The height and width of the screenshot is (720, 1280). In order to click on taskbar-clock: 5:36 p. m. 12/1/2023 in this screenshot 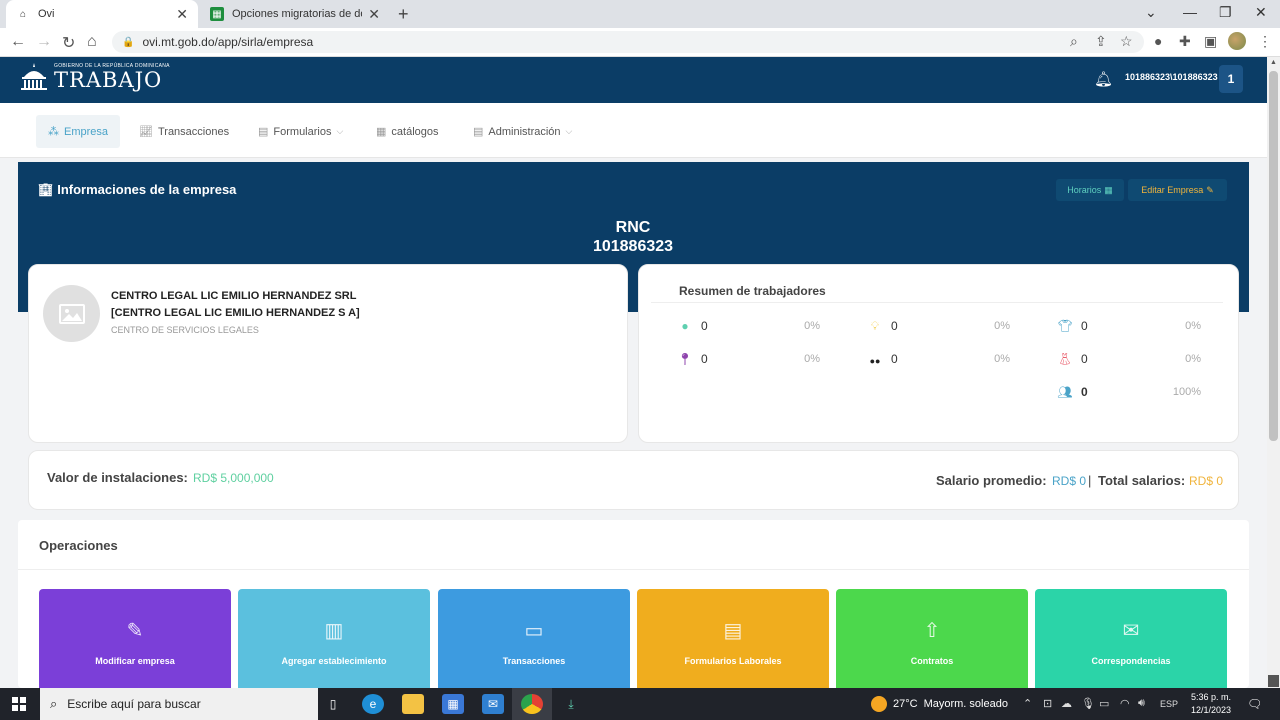, I will do `click(1211, 704)`.